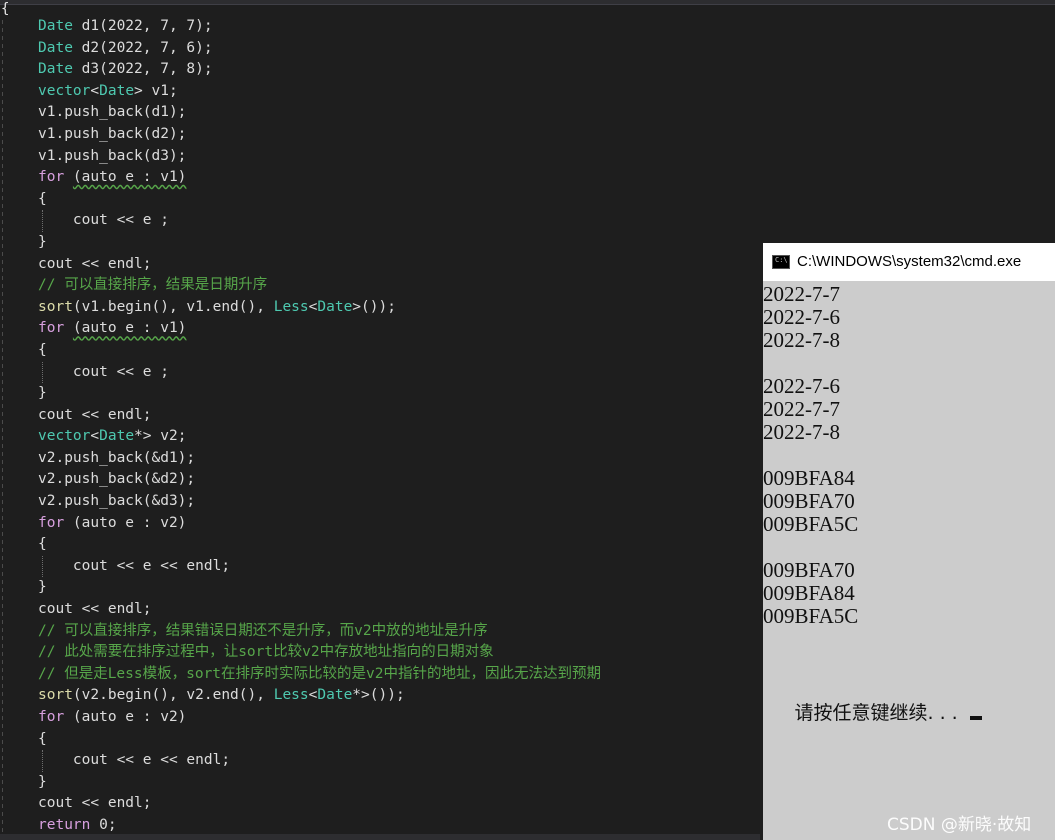 The height and width of the screenshot is (840, 1055). Describe the element at coordinates (319, 157) in the screenshot. I see `code-line: v1.push_back(d3);` at that location.